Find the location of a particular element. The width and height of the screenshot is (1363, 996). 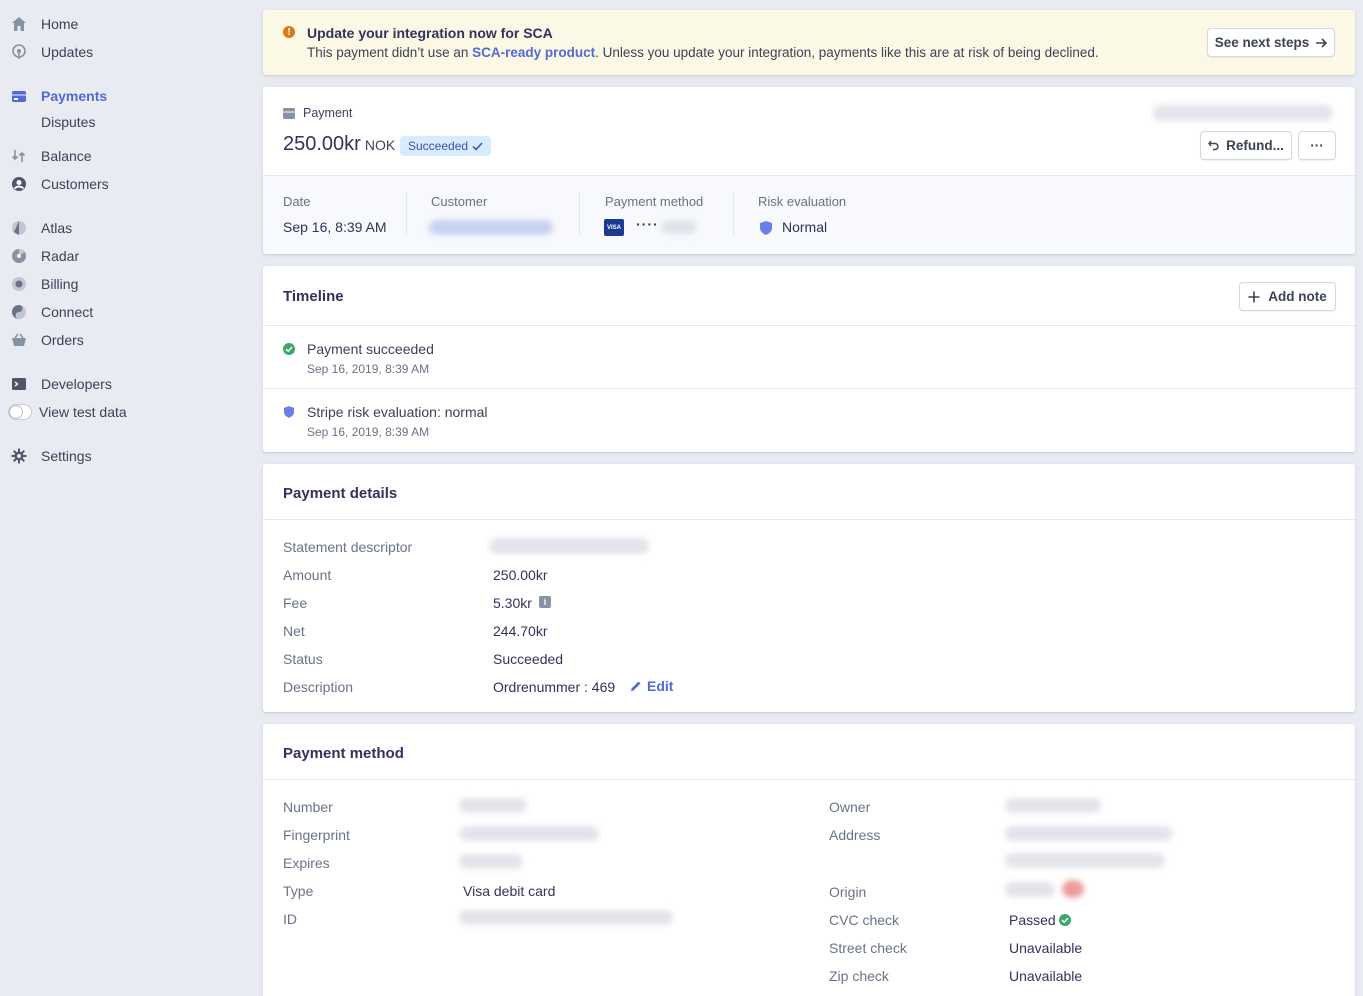

customer-label: Customer is located at coordinates (459, 201).